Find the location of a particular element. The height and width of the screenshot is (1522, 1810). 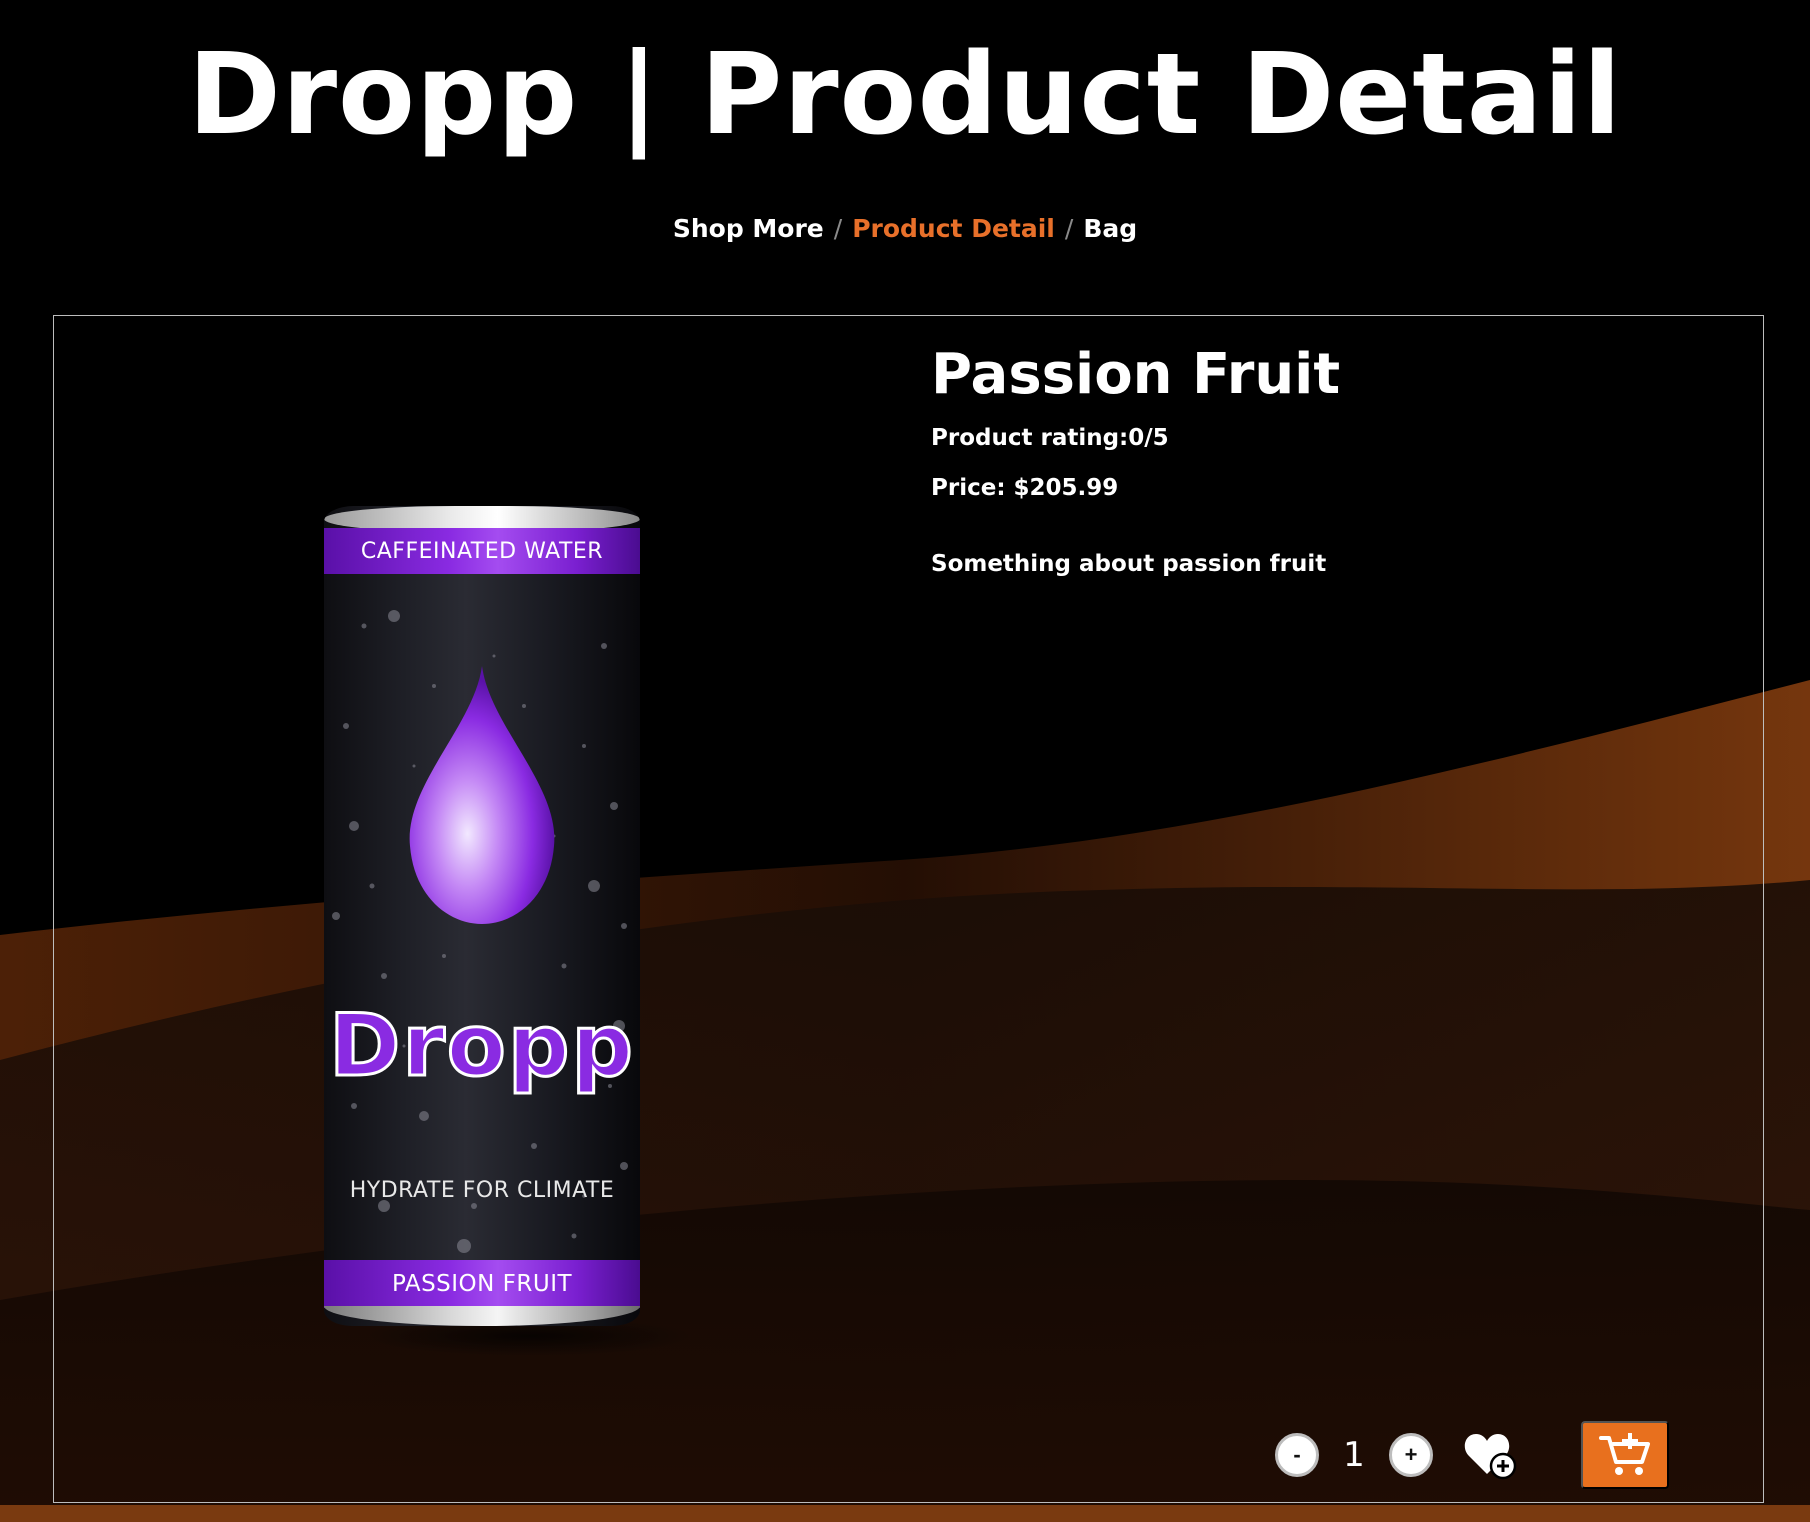

breadcrumb-product-detail: Product Detail is located at coordinates (953, 228).